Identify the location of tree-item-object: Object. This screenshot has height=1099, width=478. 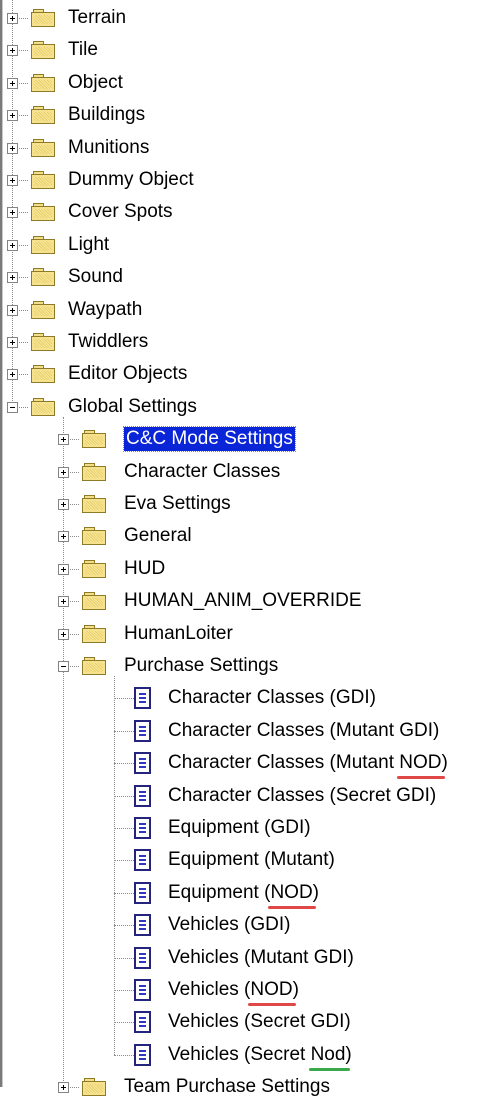
(95, 83).